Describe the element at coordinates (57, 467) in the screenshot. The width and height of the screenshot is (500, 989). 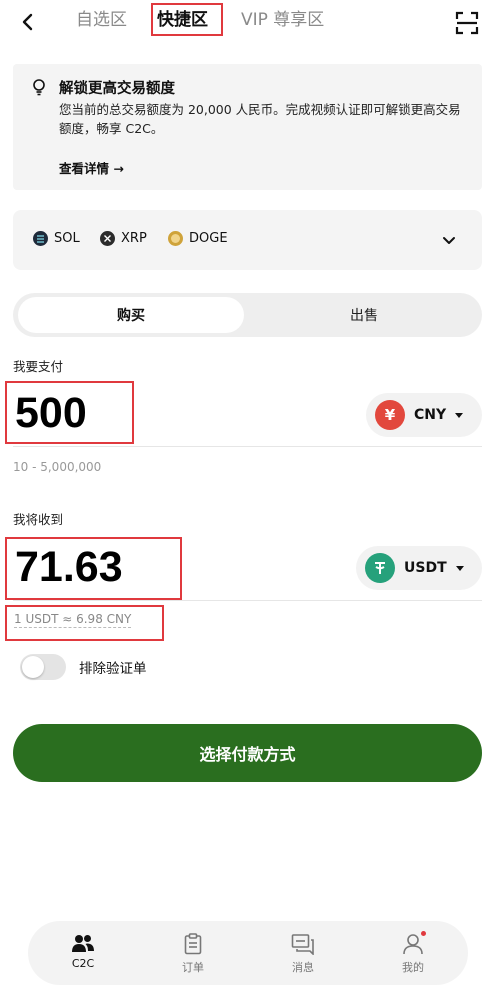
I see `pay-limits: 10 - 5,000,000` at that location.